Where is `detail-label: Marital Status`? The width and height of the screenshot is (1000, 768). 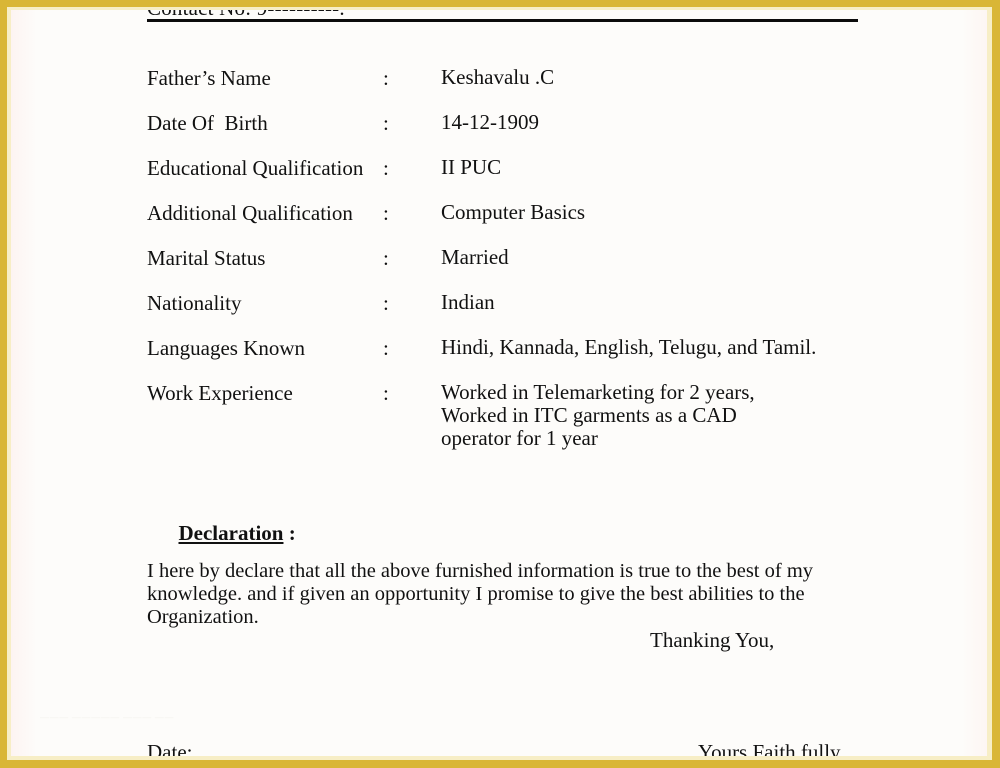
detail-label: Marital Status is located at coordinates (206, 258).